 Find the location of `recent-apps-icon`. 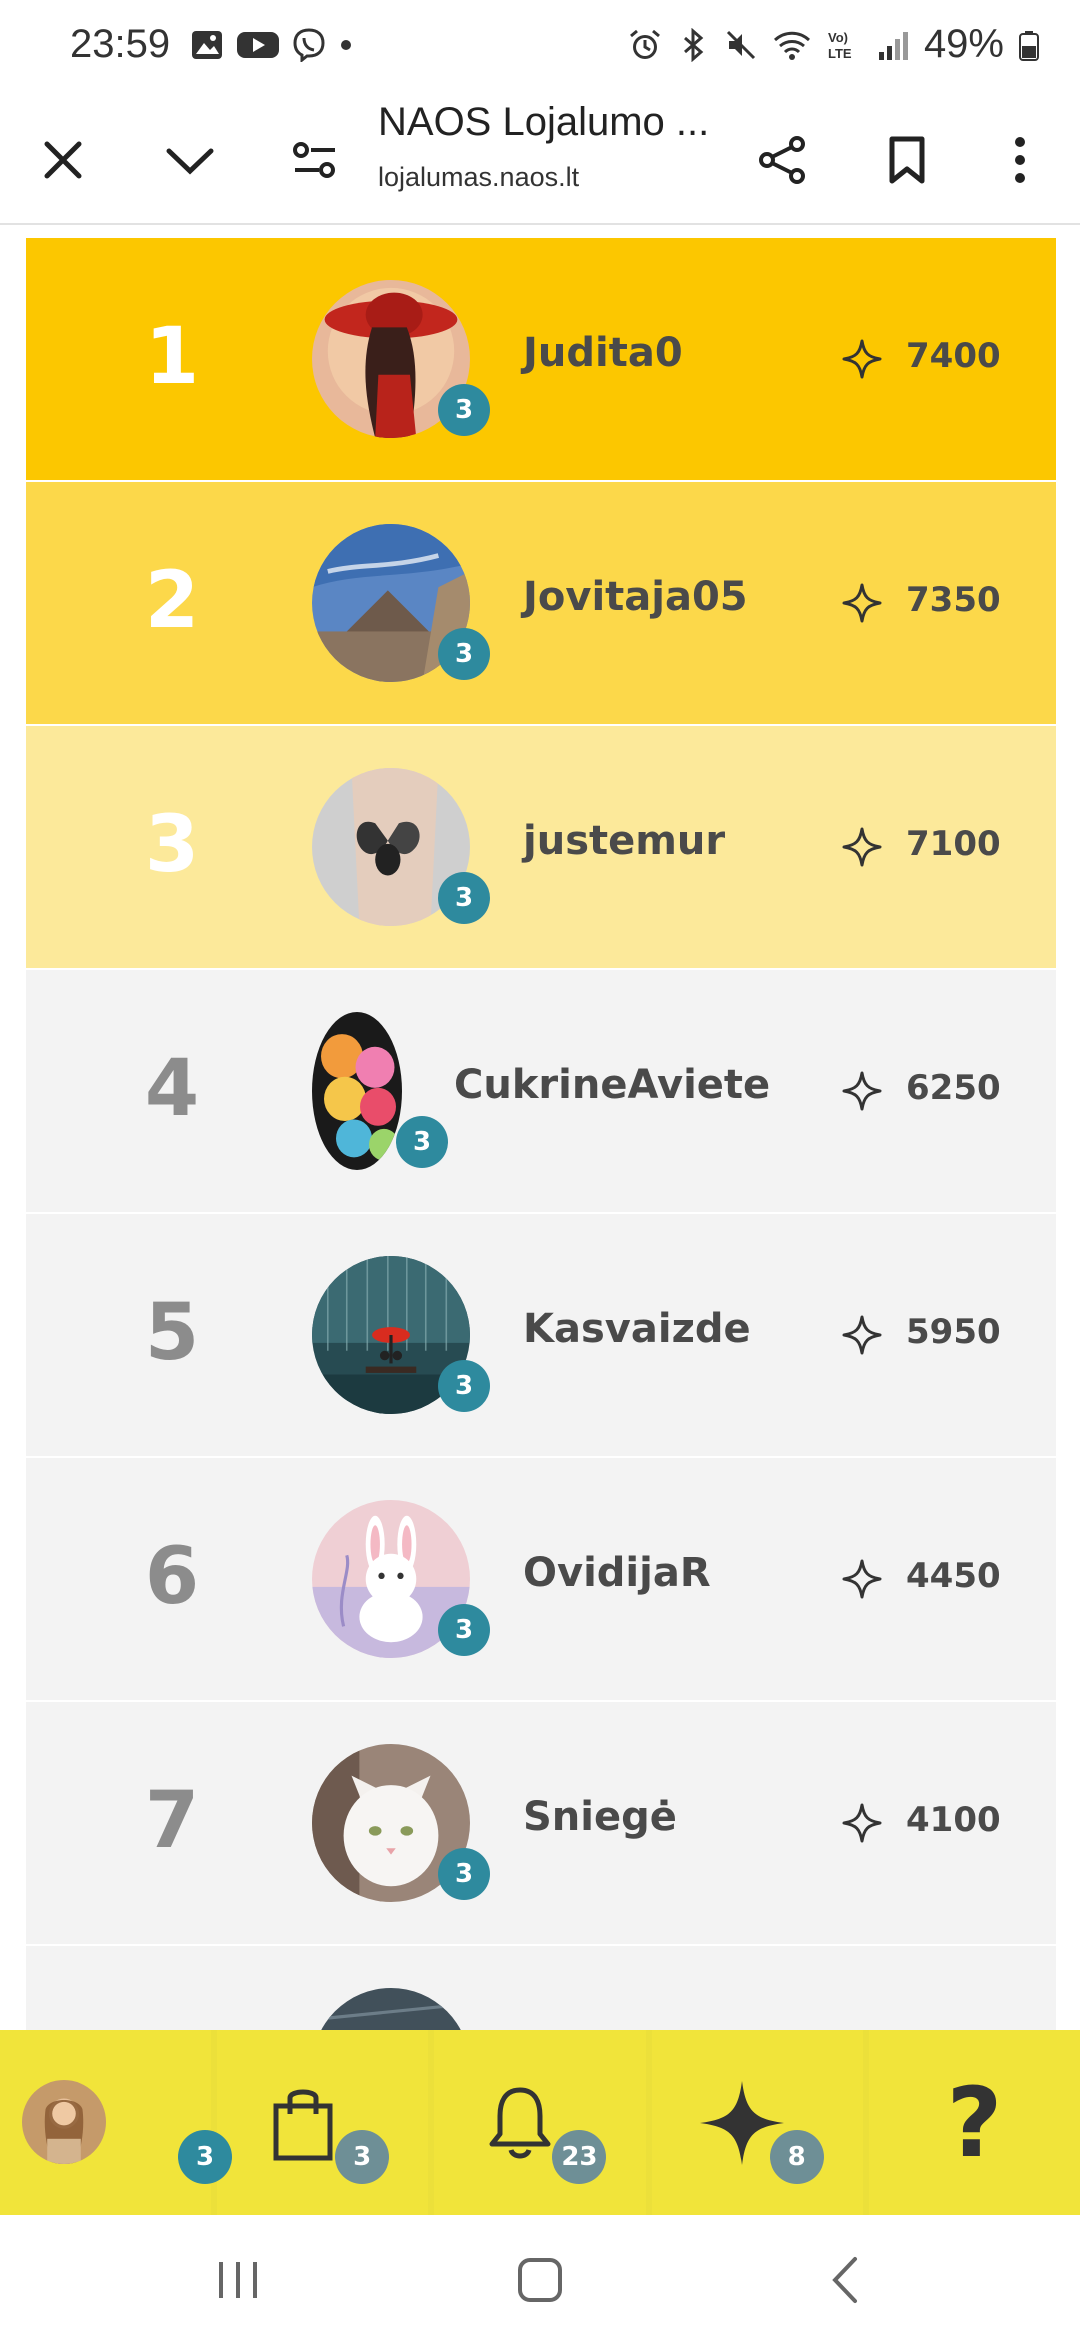

recent-apps-icon is located at coordinates (238, 2280).